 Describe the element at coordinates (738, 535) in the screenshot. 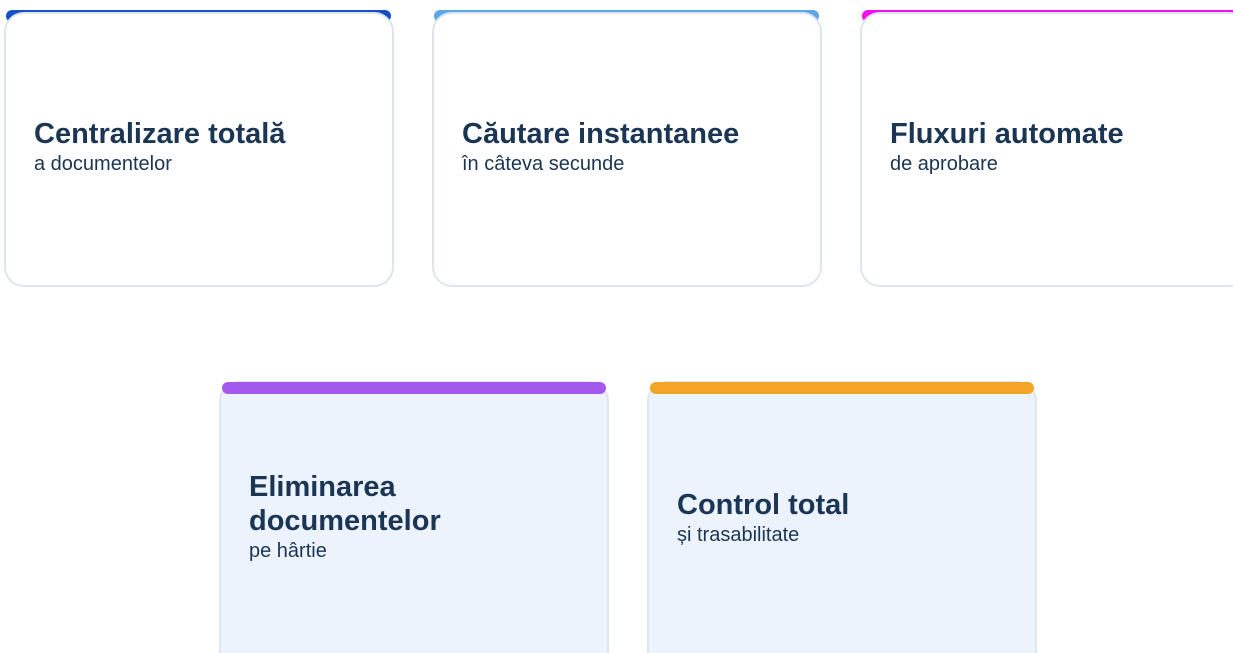

I see `feature-card-5-subtitle: și trasabilitate` at that location.